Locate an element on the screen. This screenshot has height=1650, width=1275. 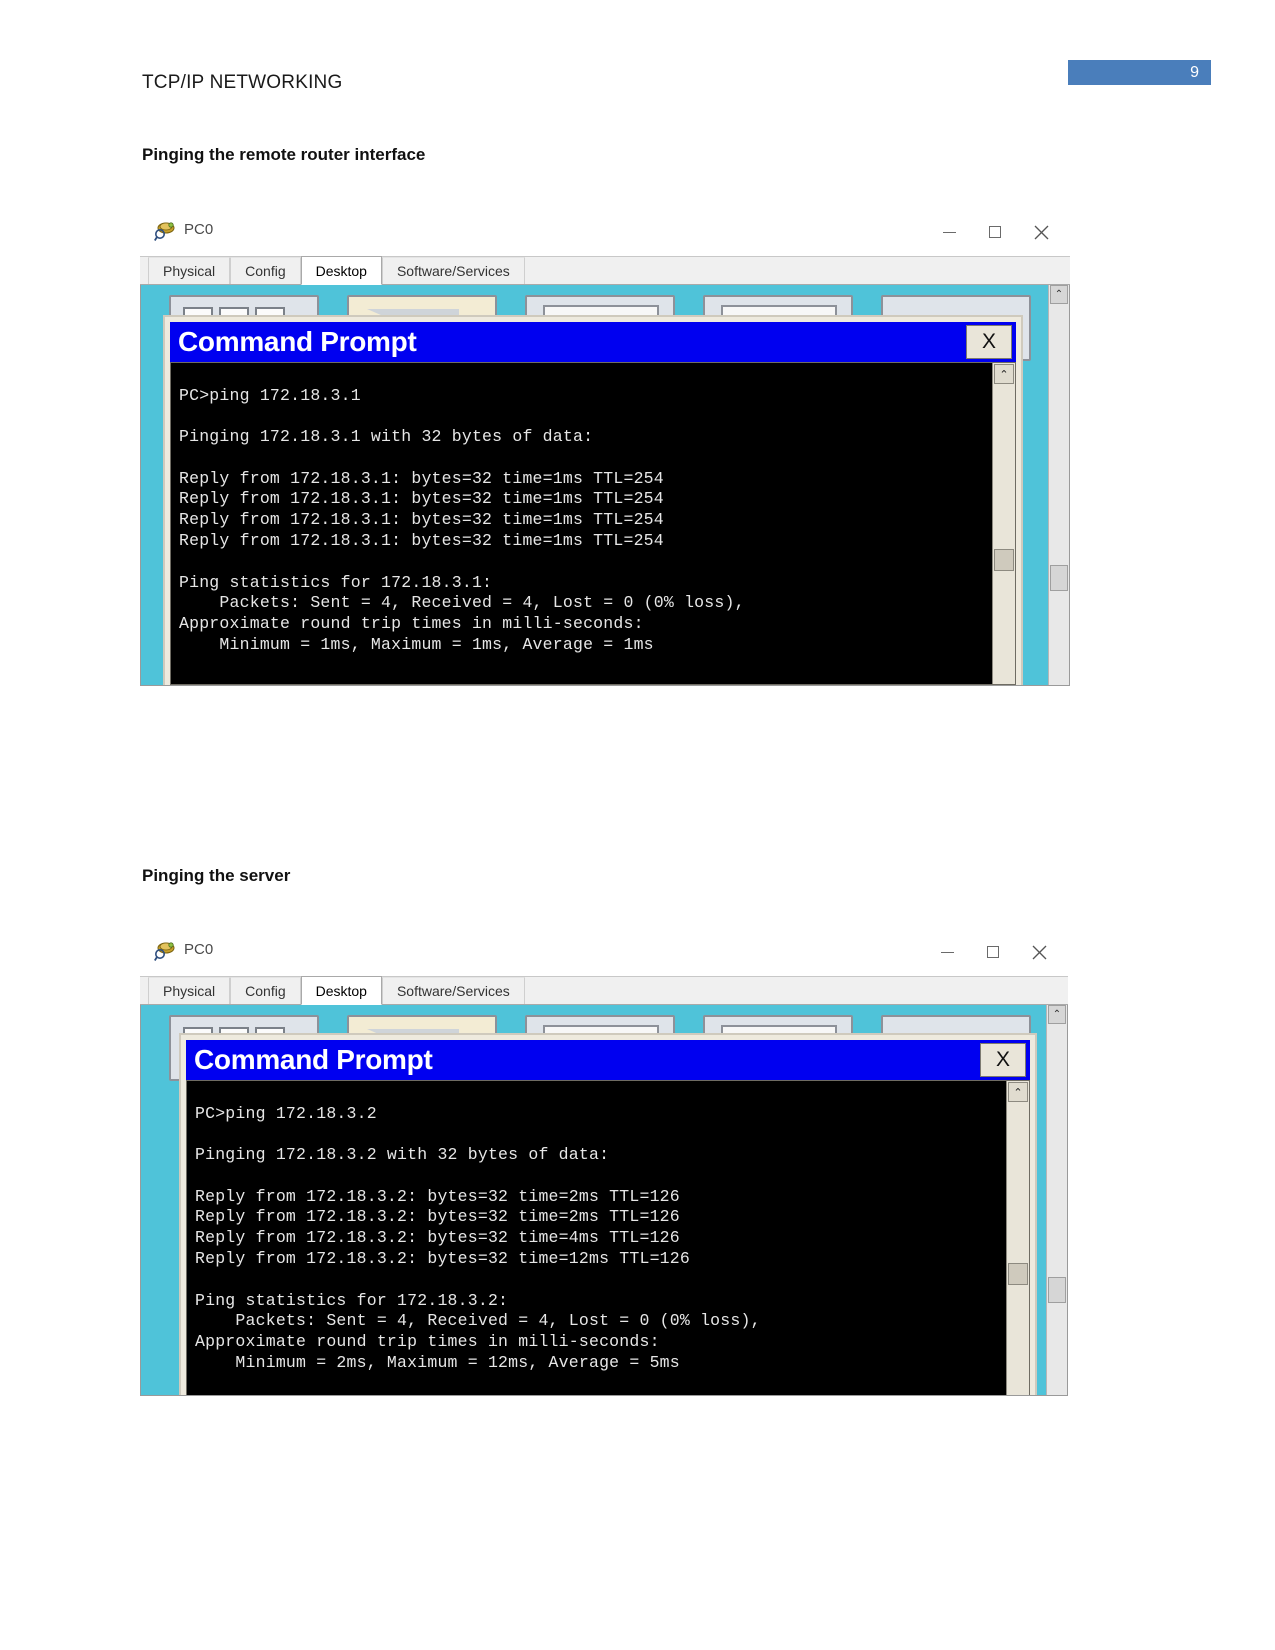
section-heading-server: Pinging the server is located at coordinates (216, 875).